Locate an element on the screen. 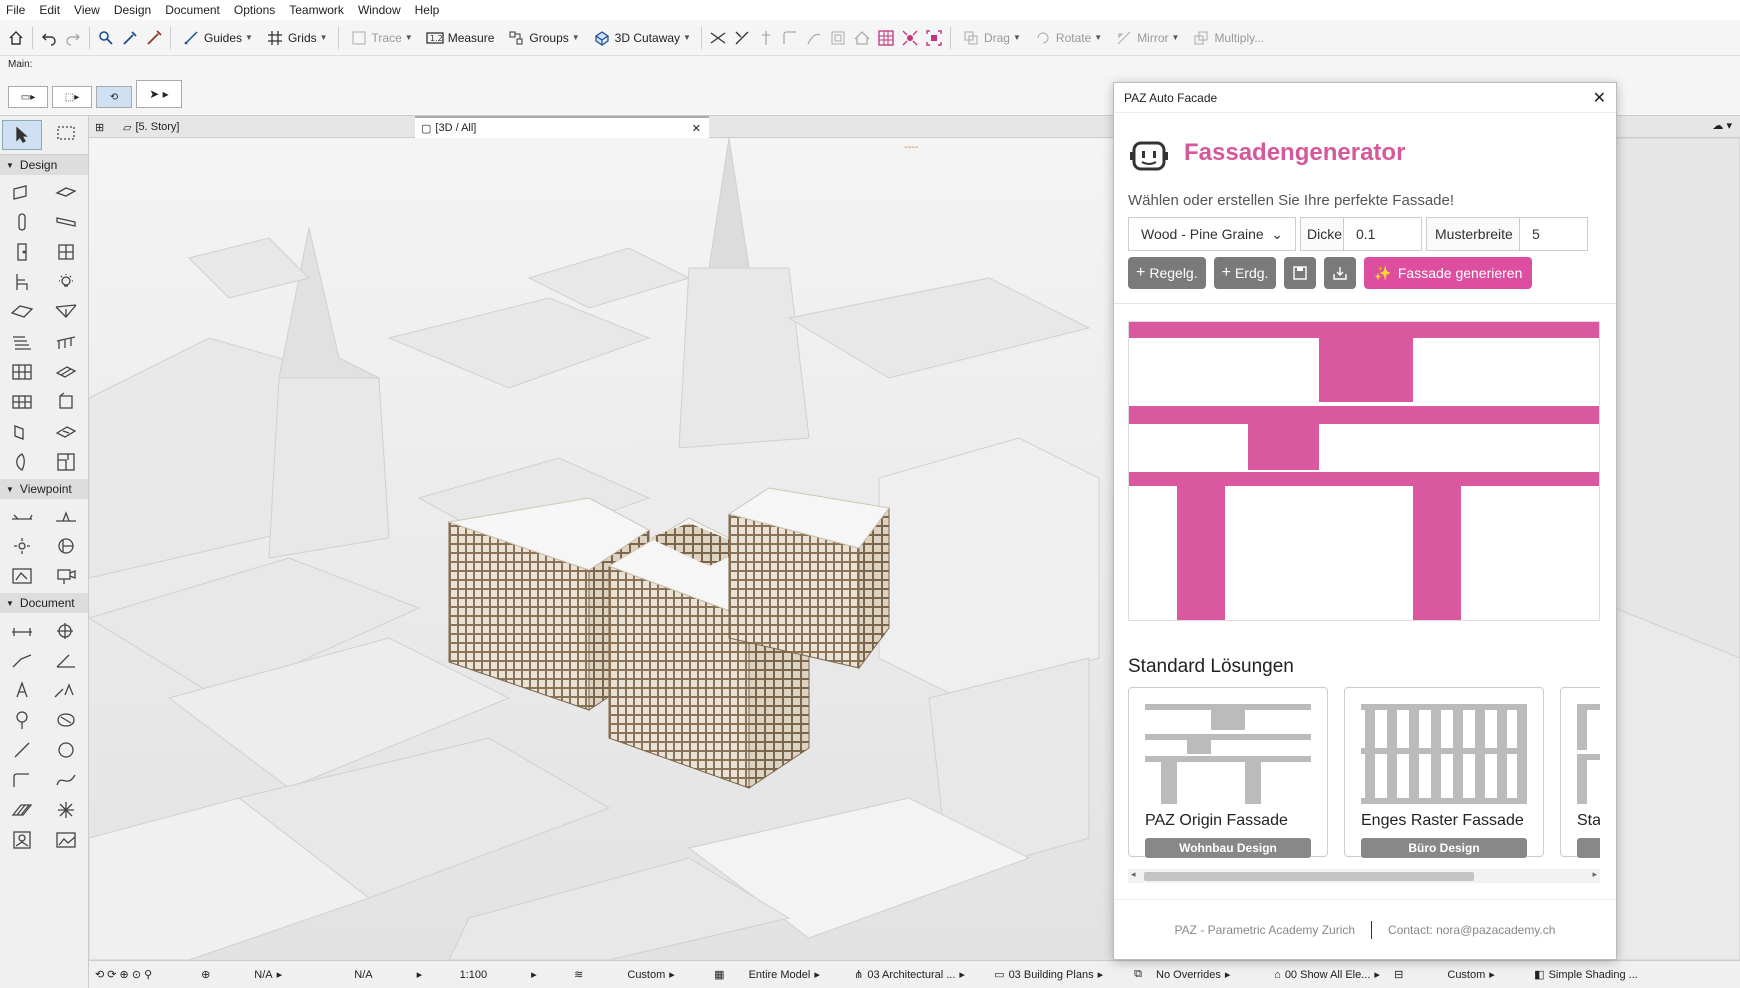  slab-tool is located at coordinates (66, 192).